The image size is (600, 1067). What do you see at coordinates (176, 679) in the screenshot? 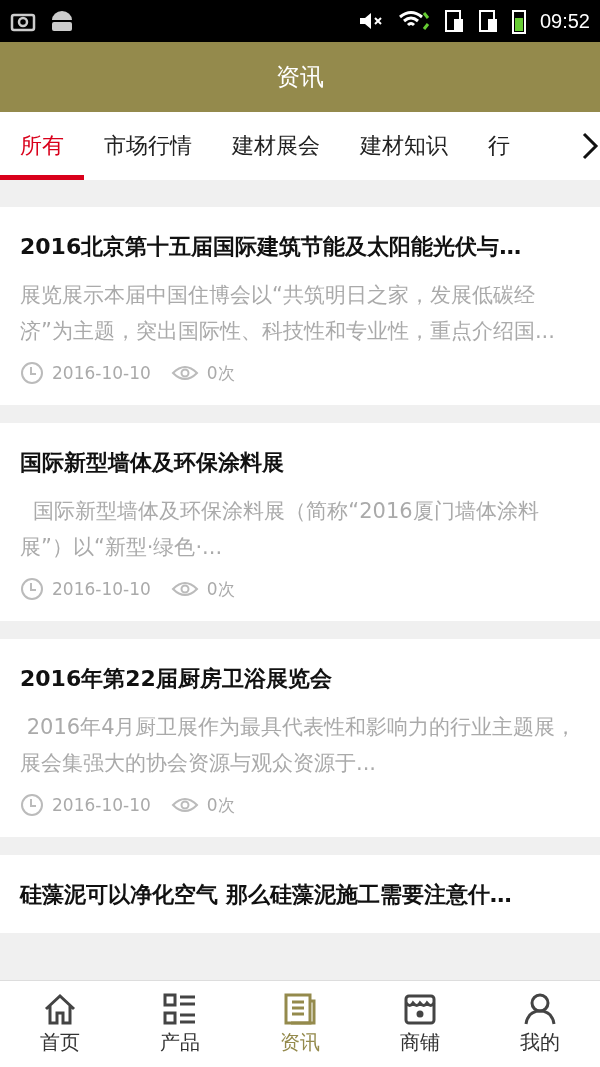
I see `article-title: 2016年第22届厨房卫浴展览会` at bounding box center [176, 679].